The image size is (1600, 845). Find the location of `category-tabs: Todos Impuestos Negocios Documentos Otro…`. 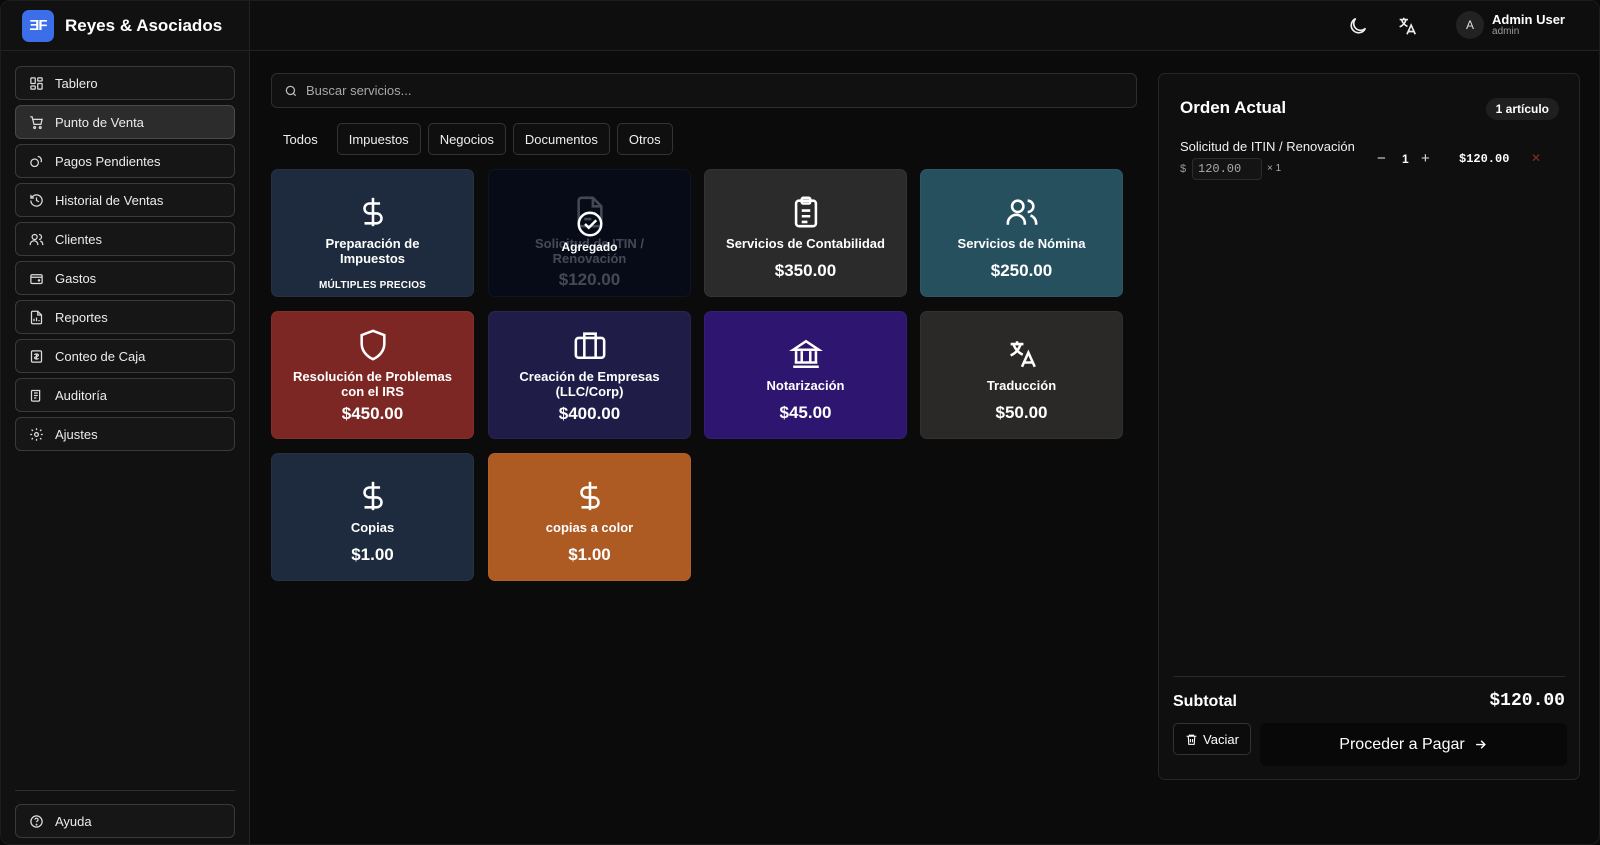

category-tabs: Todos Impuestos Negocios Documentos Otro… is located at coordinates (475, 139).